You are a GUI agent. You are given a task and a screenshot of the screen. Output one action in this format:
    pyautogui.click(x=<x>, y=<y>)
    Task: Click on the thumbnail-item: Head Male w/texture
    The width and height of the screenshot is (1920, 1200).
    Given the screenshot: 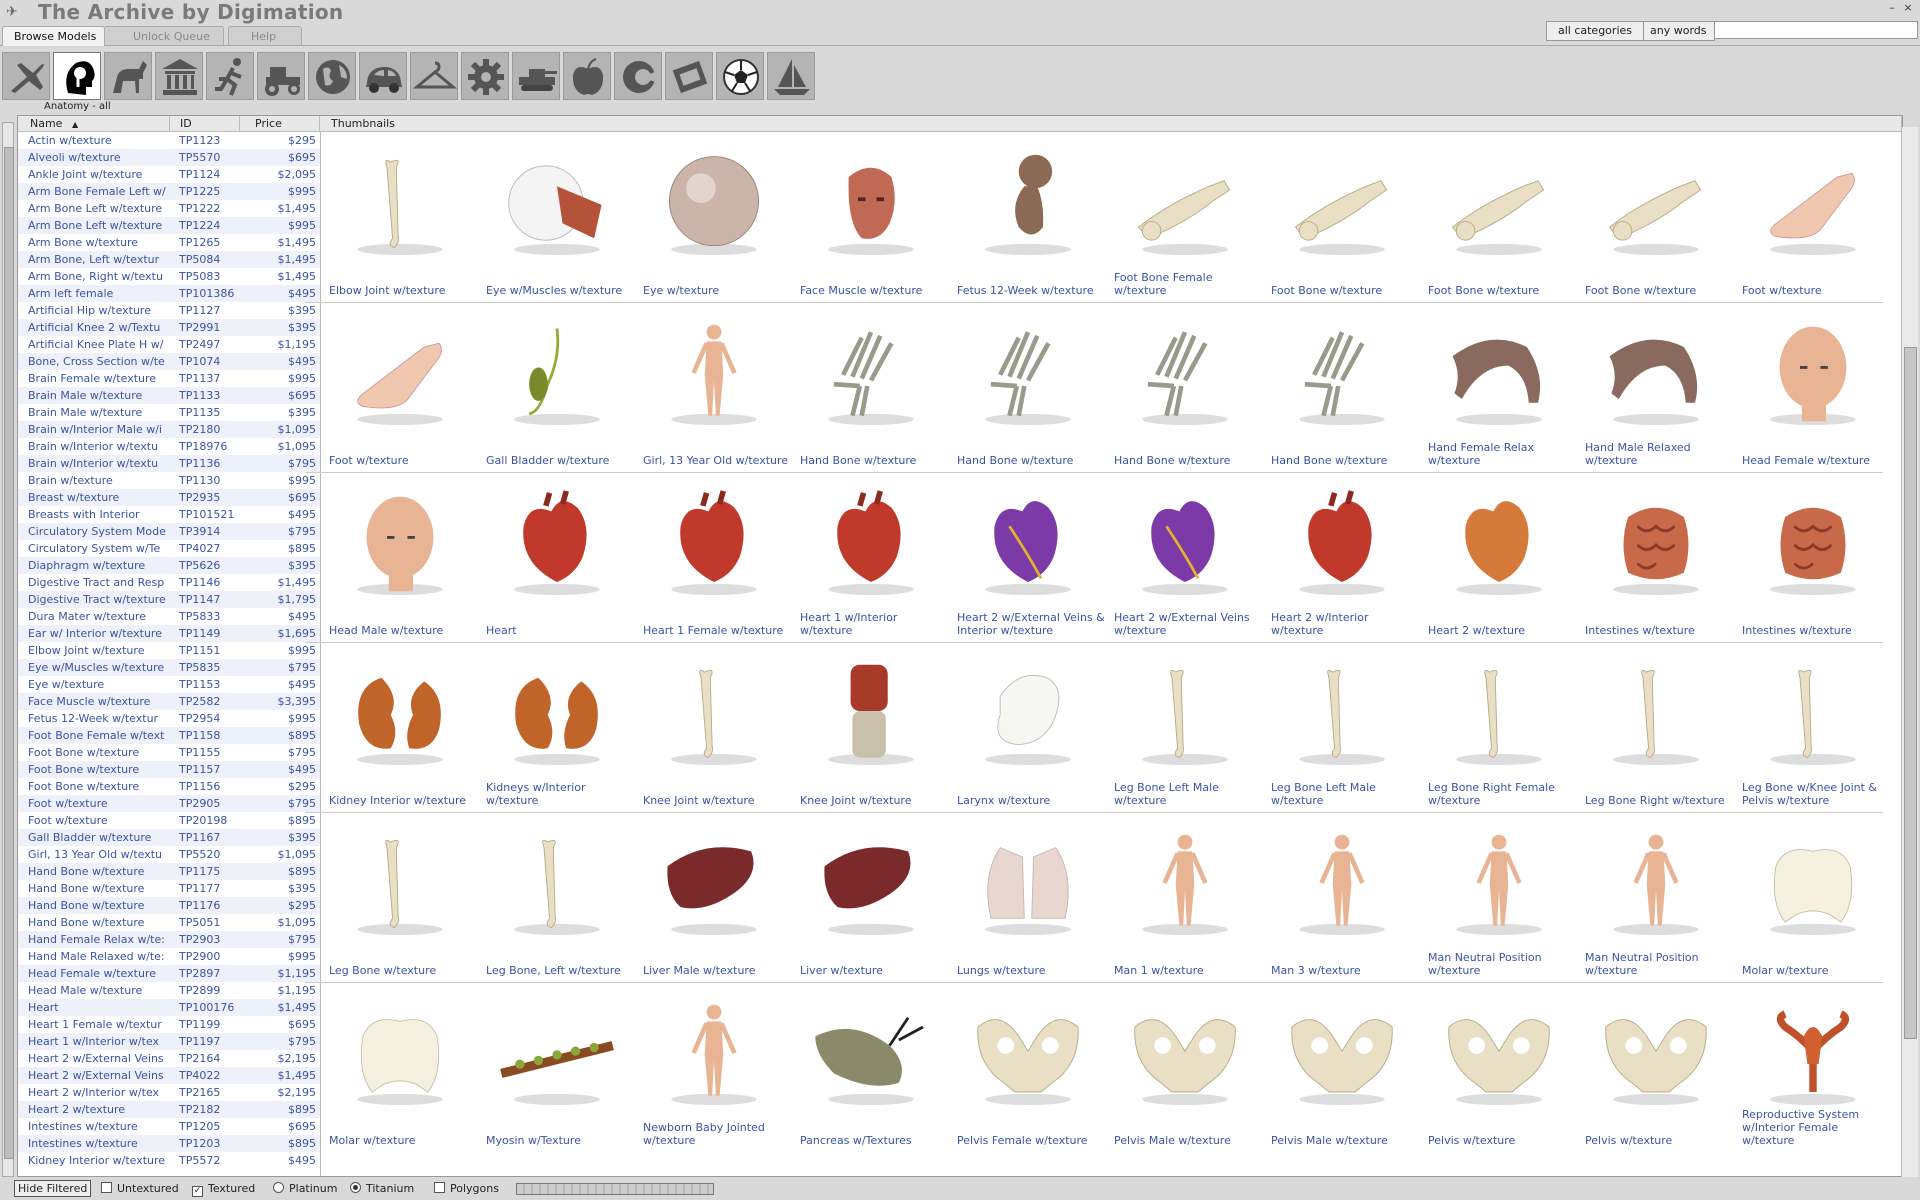 What is the action you would take?
    pyautogui.click(x=399, y=558)
    